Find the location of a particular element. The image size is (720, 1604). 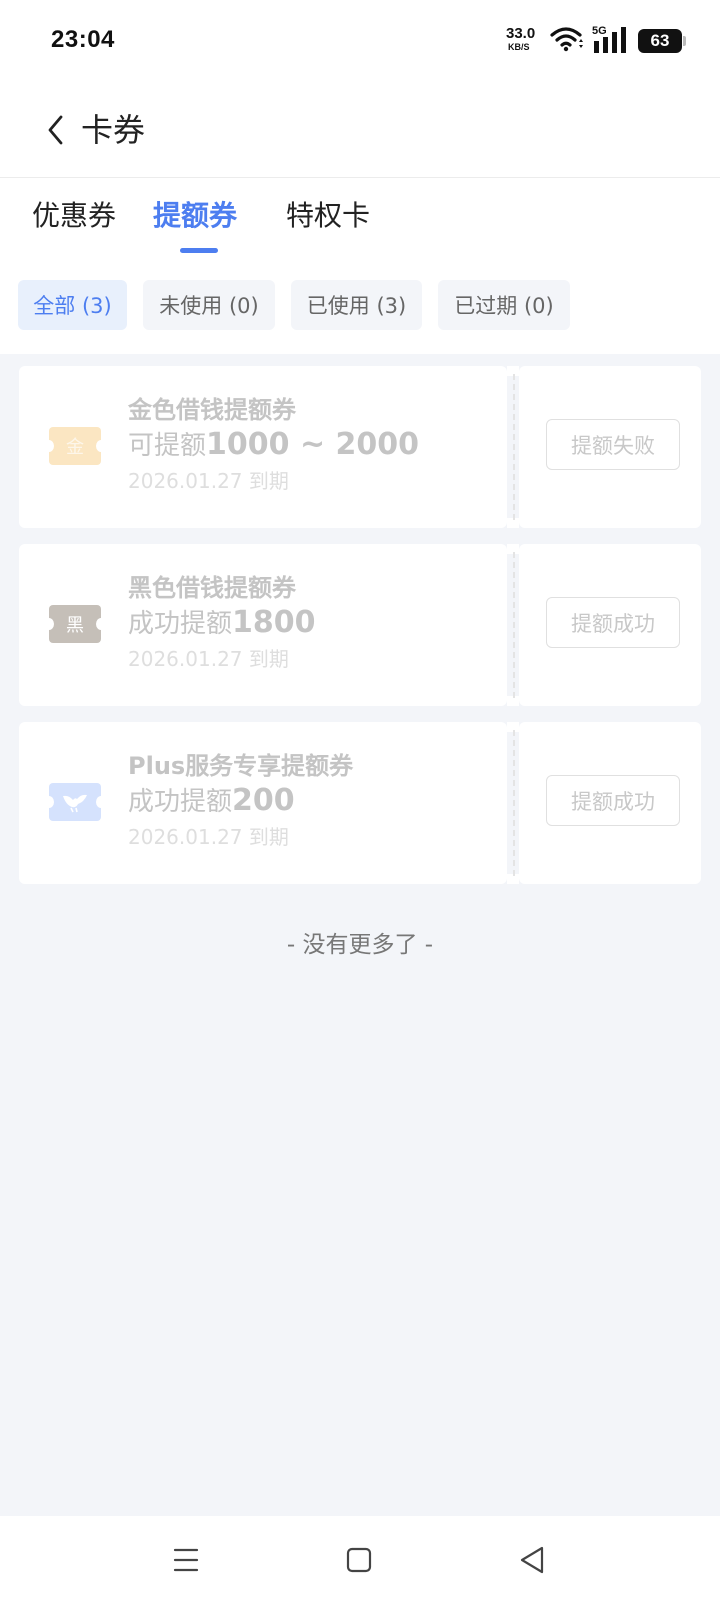

coupon-card: Plus服务专享提额券 成功提额200 2026.01.27 到期 提额成功 is located at coordinates (360, 803).